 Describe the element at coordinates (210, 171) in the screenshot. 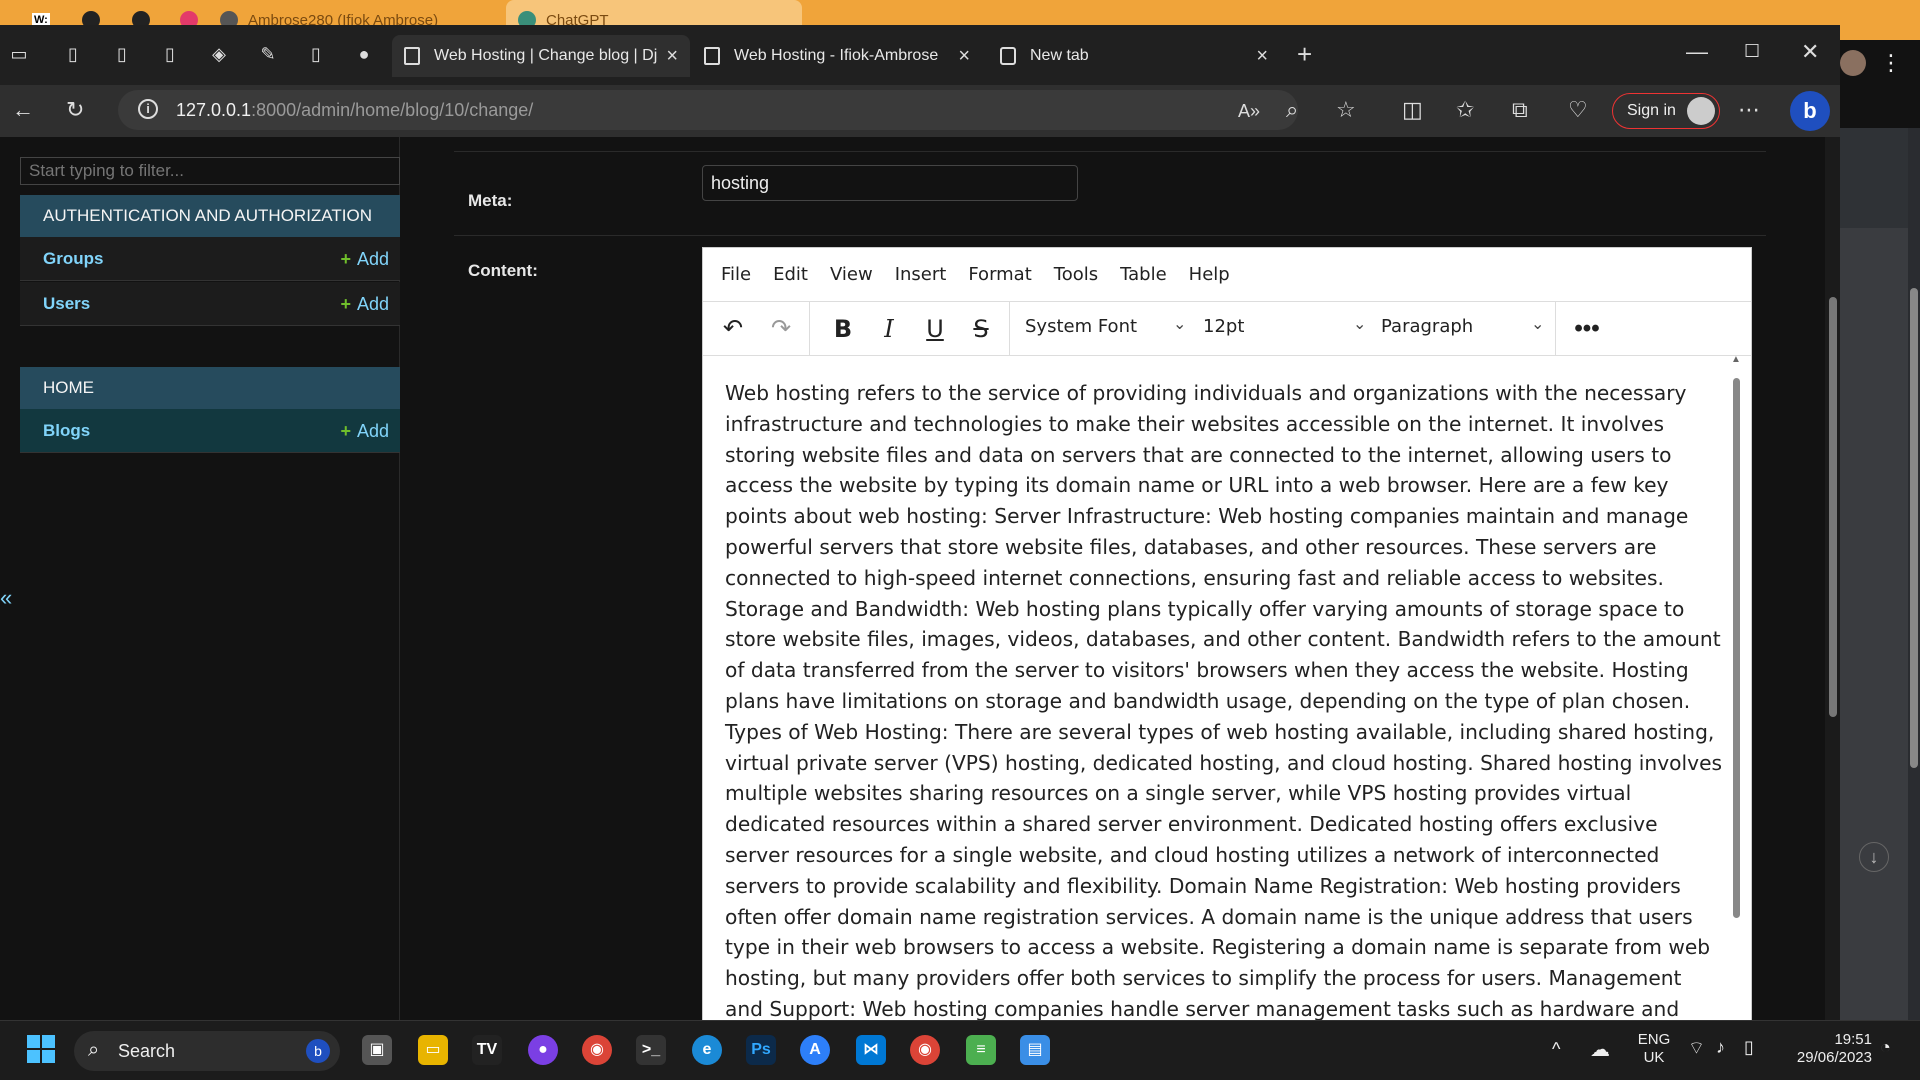

I see `sidebar-filter-input` at that location.